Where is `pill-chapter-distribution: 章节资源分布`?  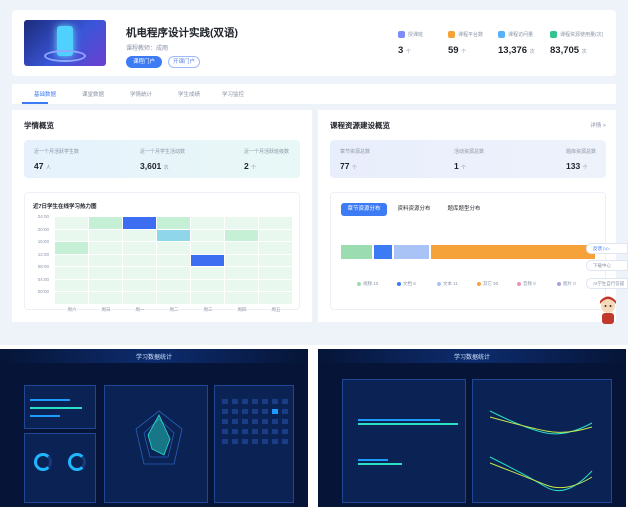 pill-chapter-distribution: 章节资源分布 is located at coordinates (364, 209).